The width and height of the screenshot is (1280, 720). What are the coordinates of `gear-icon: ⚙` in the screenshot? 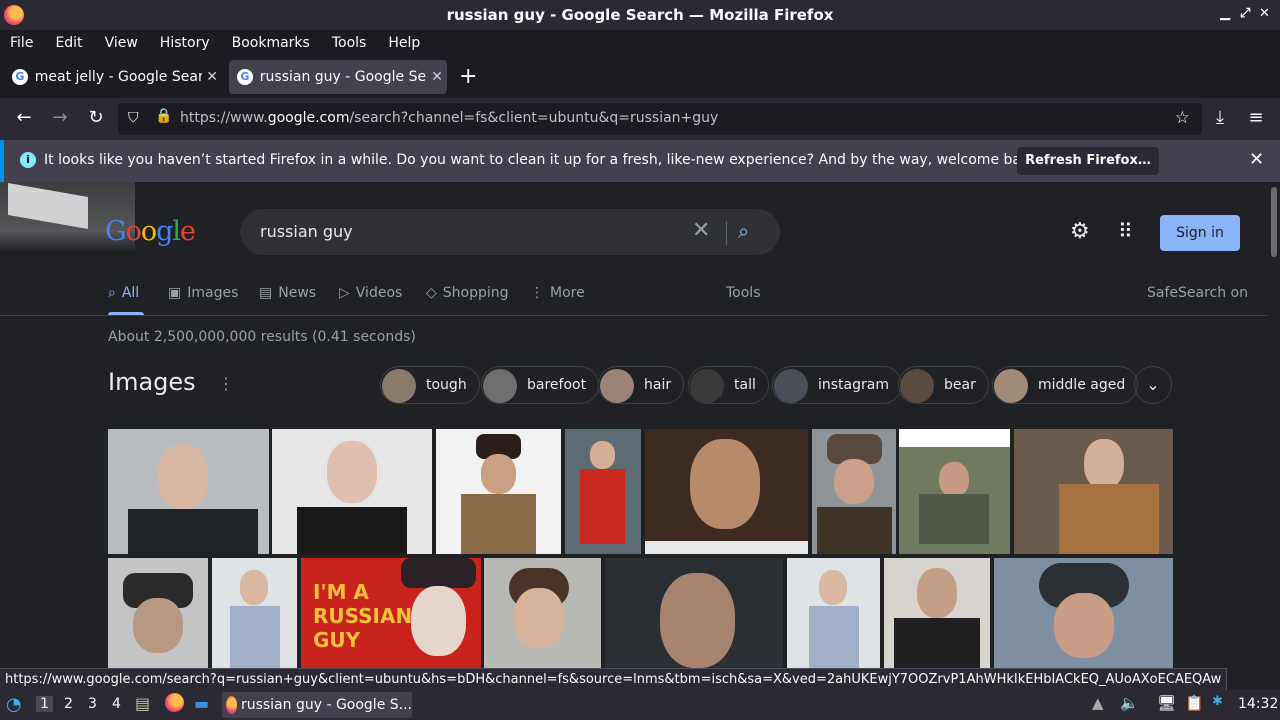 It's located at (1080, 231).